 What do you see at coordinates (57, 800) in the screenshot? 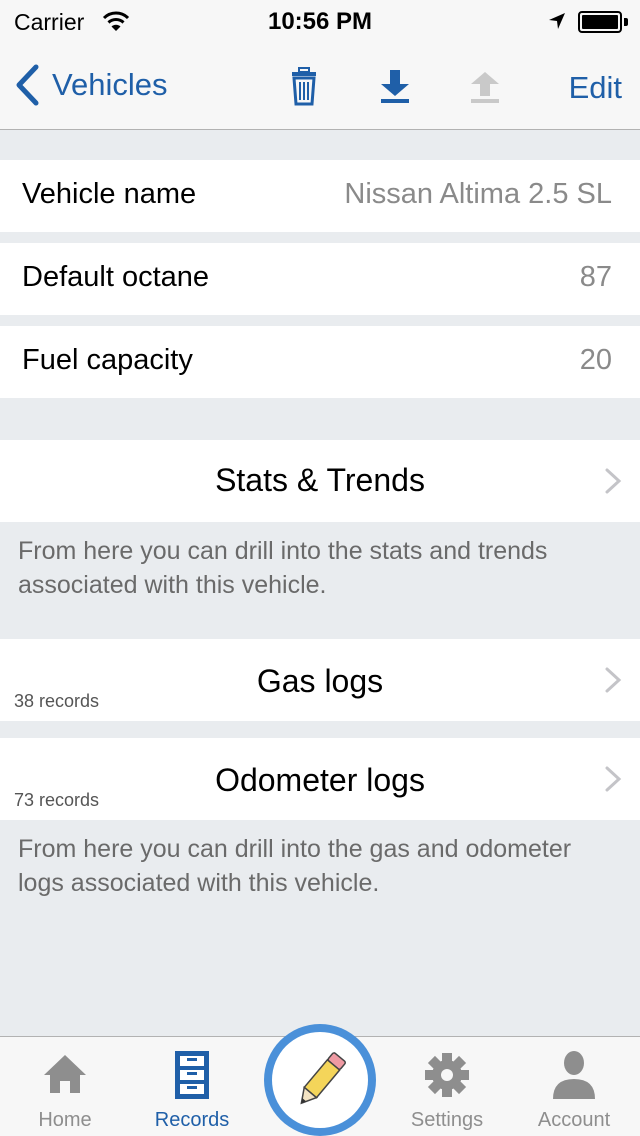
I see `odometer-logs-count: 73 records` at bounding box center [57, 800].